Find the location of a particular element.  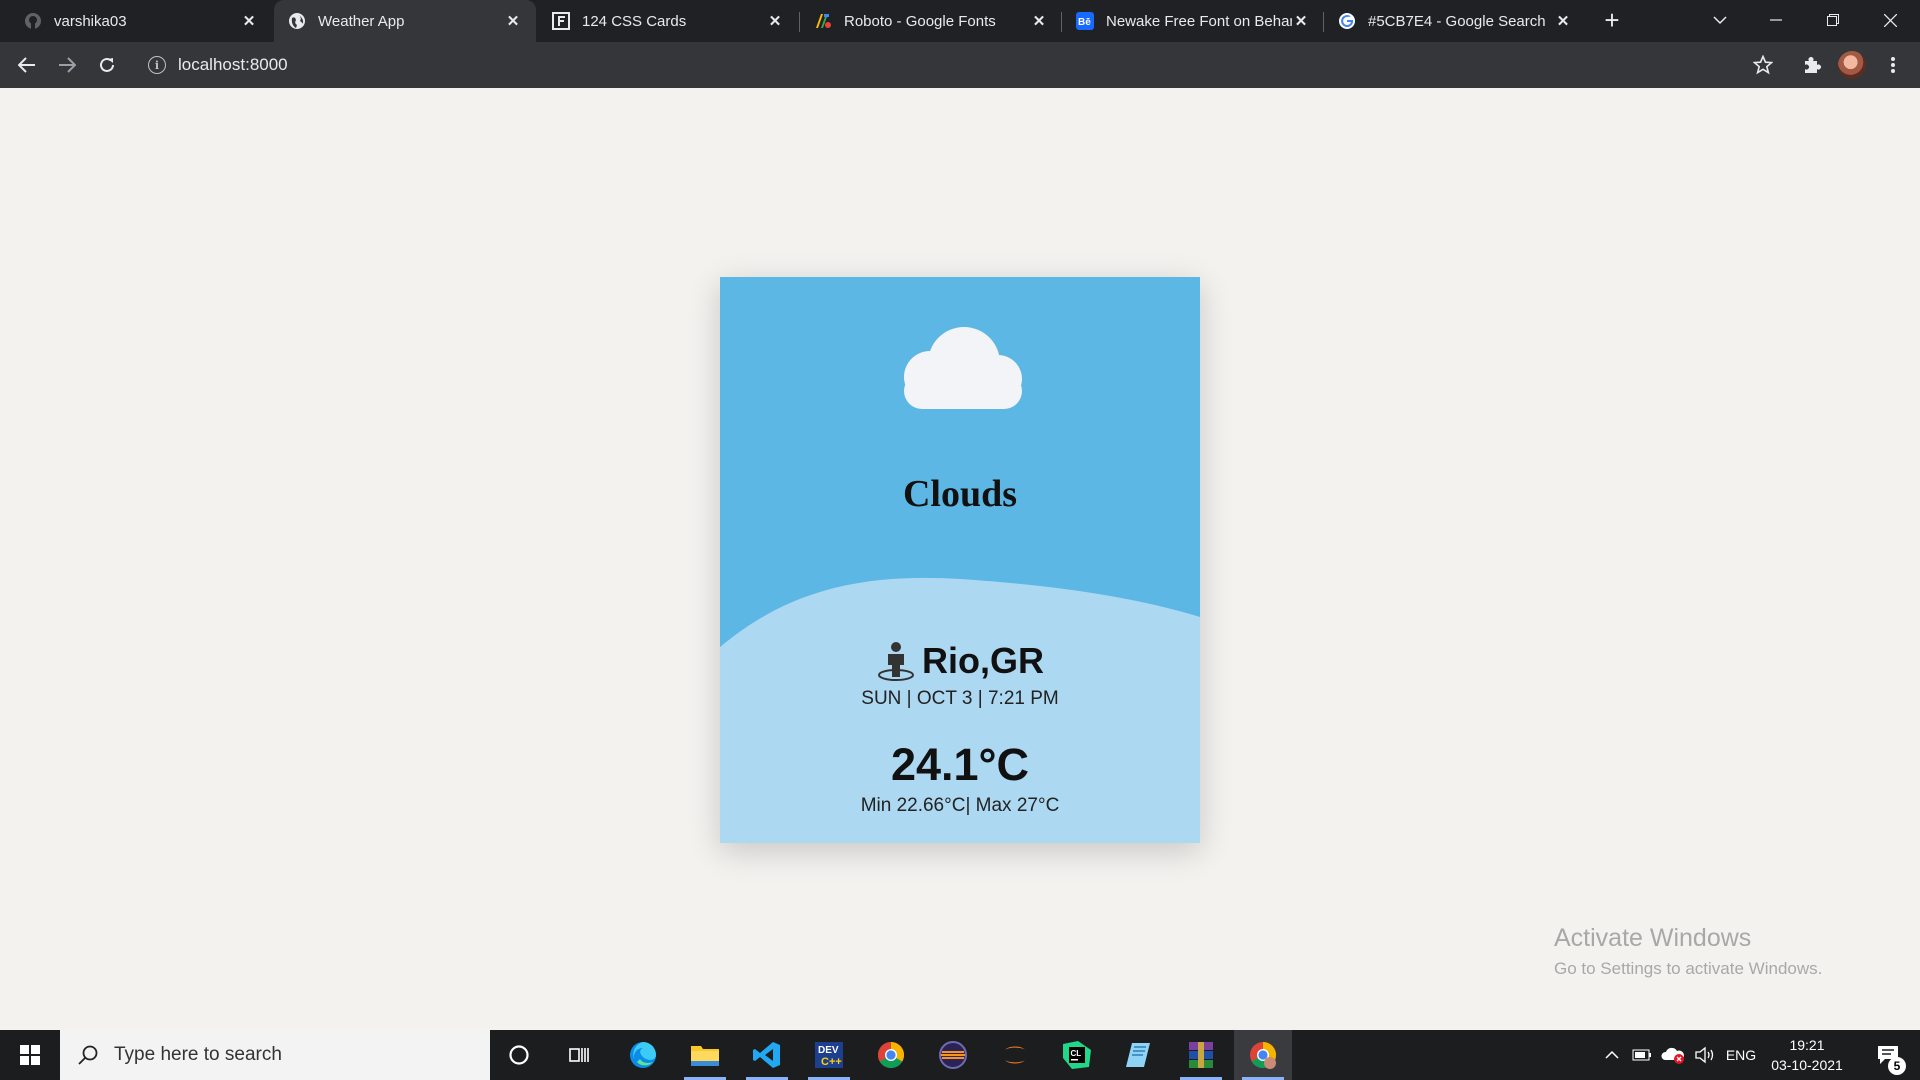

restore-button is located at coordinates (1833, 20).